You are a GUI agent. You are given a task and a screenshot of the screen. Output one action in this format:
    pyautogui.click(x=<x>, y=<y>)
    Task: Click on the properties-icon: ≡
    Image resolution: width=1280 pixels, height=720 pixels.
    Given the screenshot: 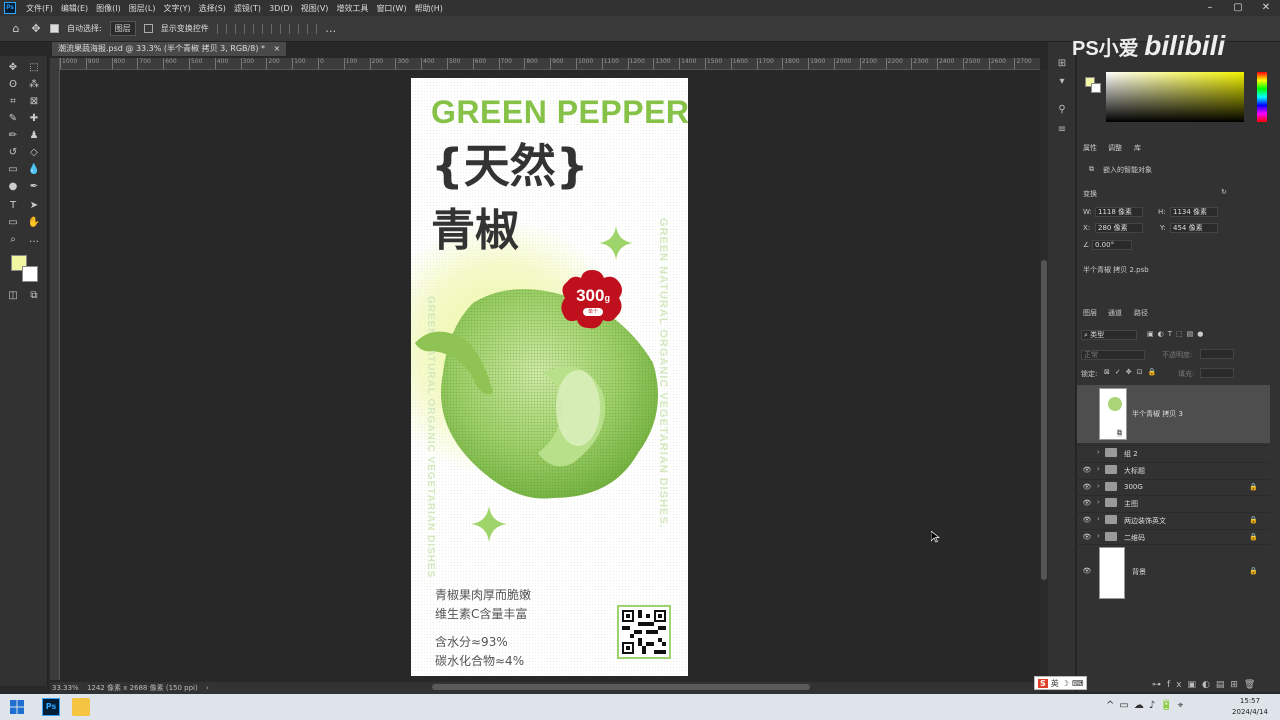 What is the action you would take?
    pyautogui.click(x=1062, y=130)
    